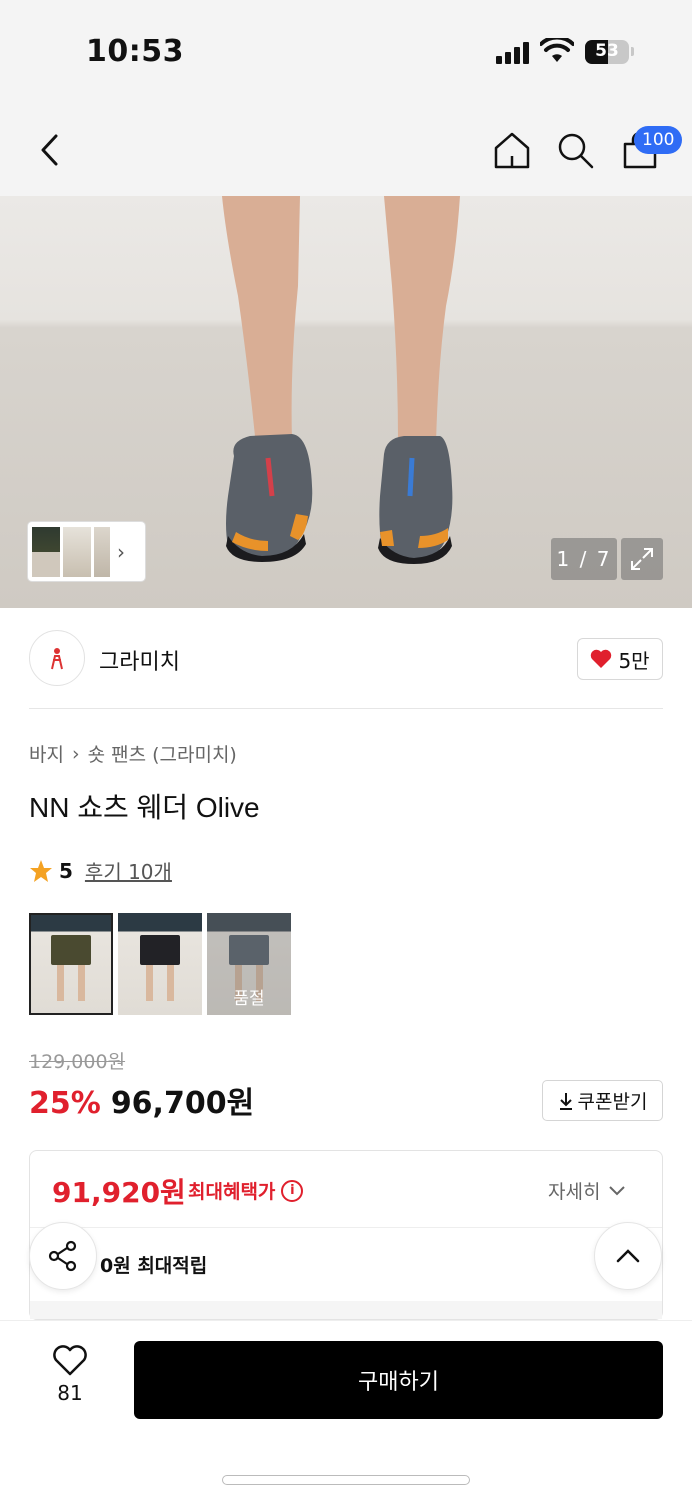  I want to click on breadcrumb-subcategory: 숏 팬츠 (그라미치), so click(162, 753).